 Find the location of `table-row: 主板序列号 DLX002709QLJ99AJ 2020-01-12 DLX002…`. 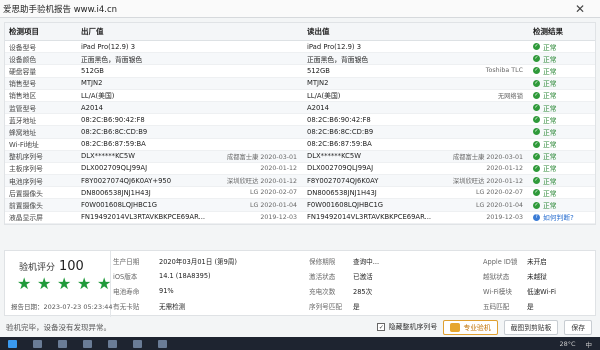

table-row: 主板序列号 DLX002709QLJ99AJ 2020-01-12 DLX002… is located at coordinates (301, 169).